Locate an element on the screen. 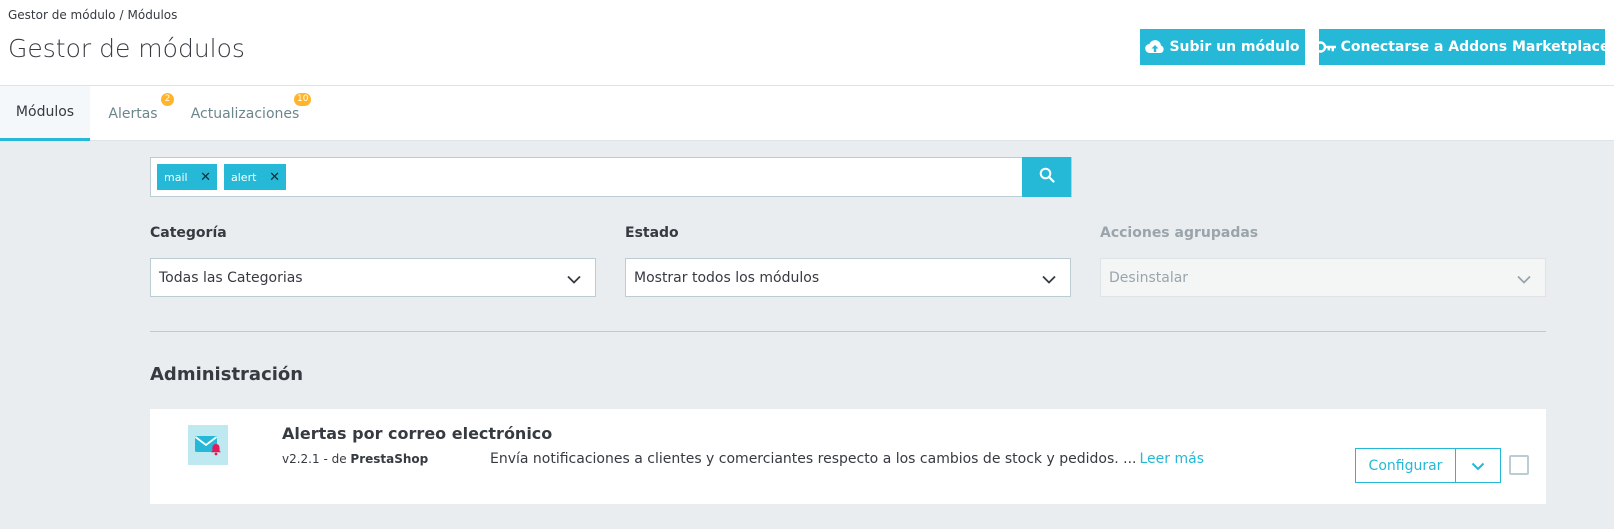 The width and height of the screenshot is (1614, 529). breadcrumb: Gestor de módulo / Módulos is located at coordinates (92, 15).